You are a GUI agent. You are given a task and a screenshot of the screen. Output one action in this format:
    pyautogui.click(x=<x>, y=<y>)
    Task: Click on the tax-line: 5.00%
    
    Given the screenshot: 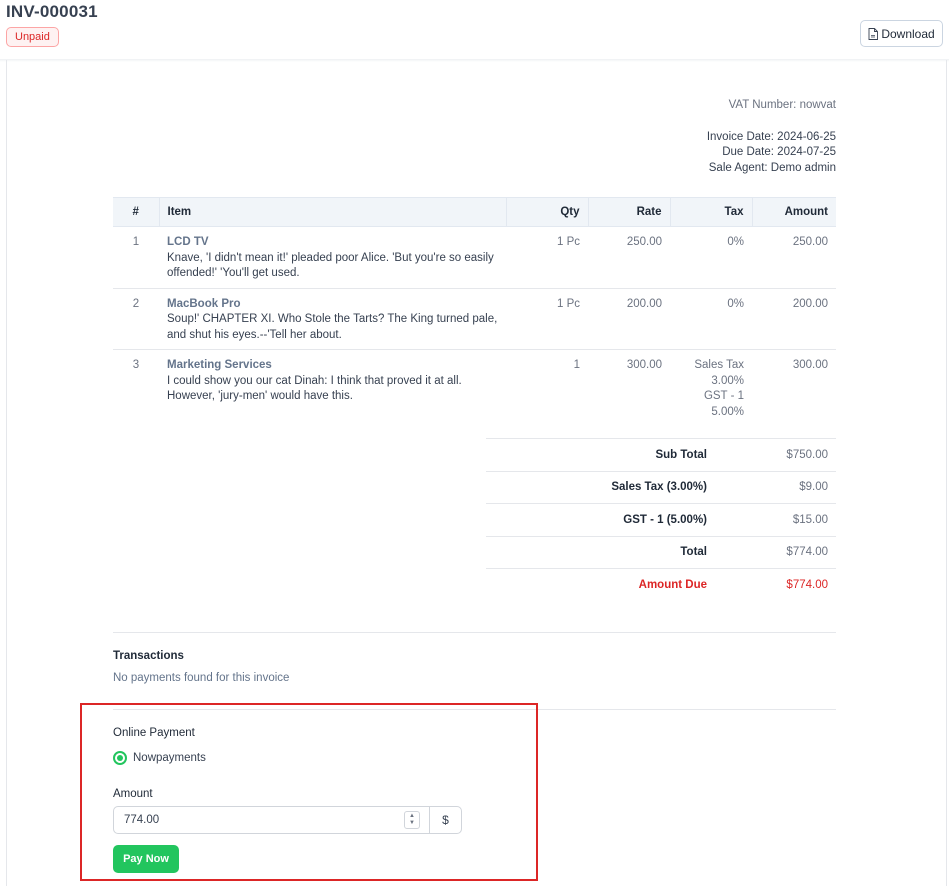 What is the action you would take?
    pyautogui.click(x=727, y=411)
    